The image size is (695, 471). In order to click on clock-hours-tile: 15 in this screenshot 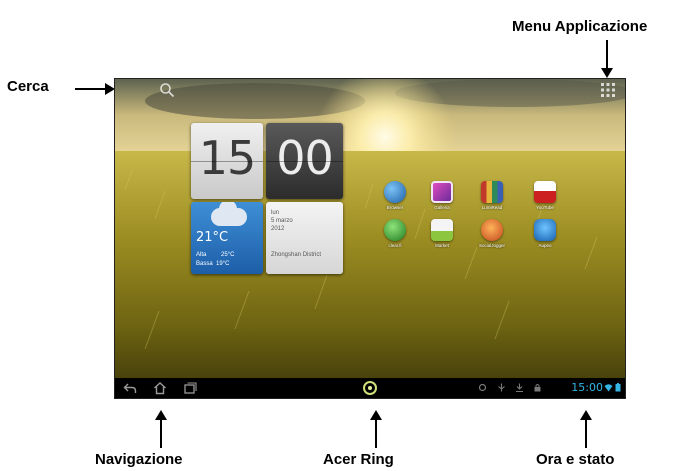, I will do `click(227, 161)`.